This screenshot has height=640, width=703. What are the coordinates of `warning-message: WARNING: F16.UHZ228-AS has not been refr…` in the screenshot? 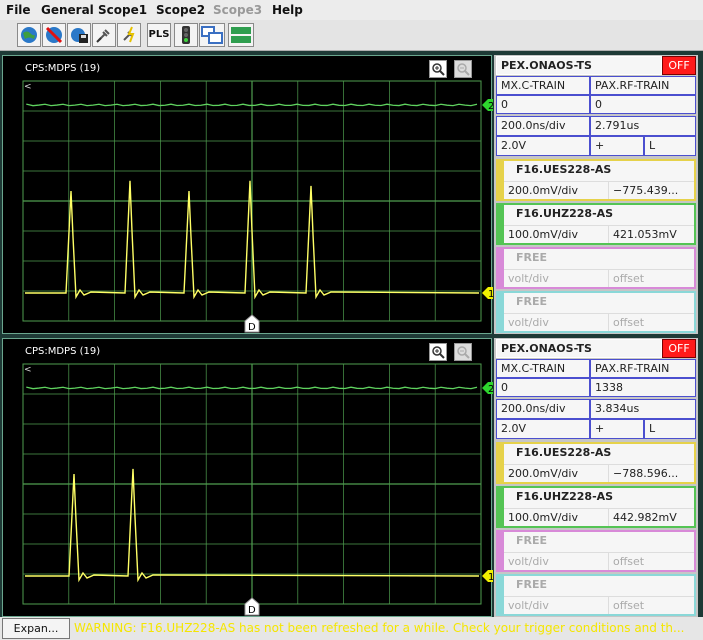 It's located at (379, 628).